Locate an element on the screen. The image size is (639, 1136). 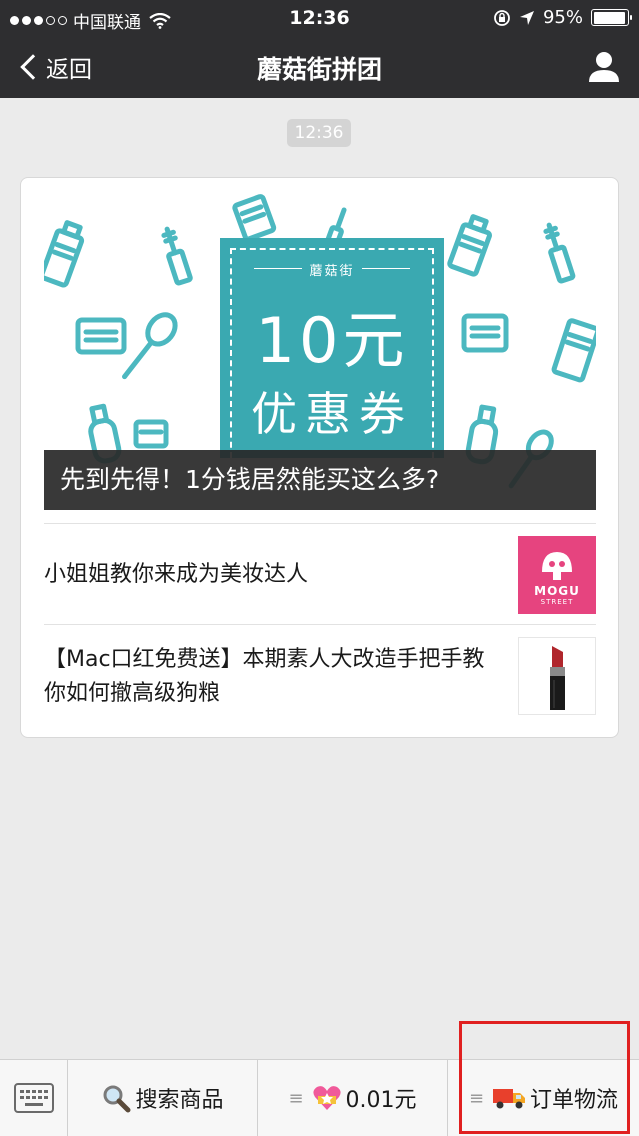
mogu-logo-thumbnail: MOGU STREET is located at coordinates (557, 575).